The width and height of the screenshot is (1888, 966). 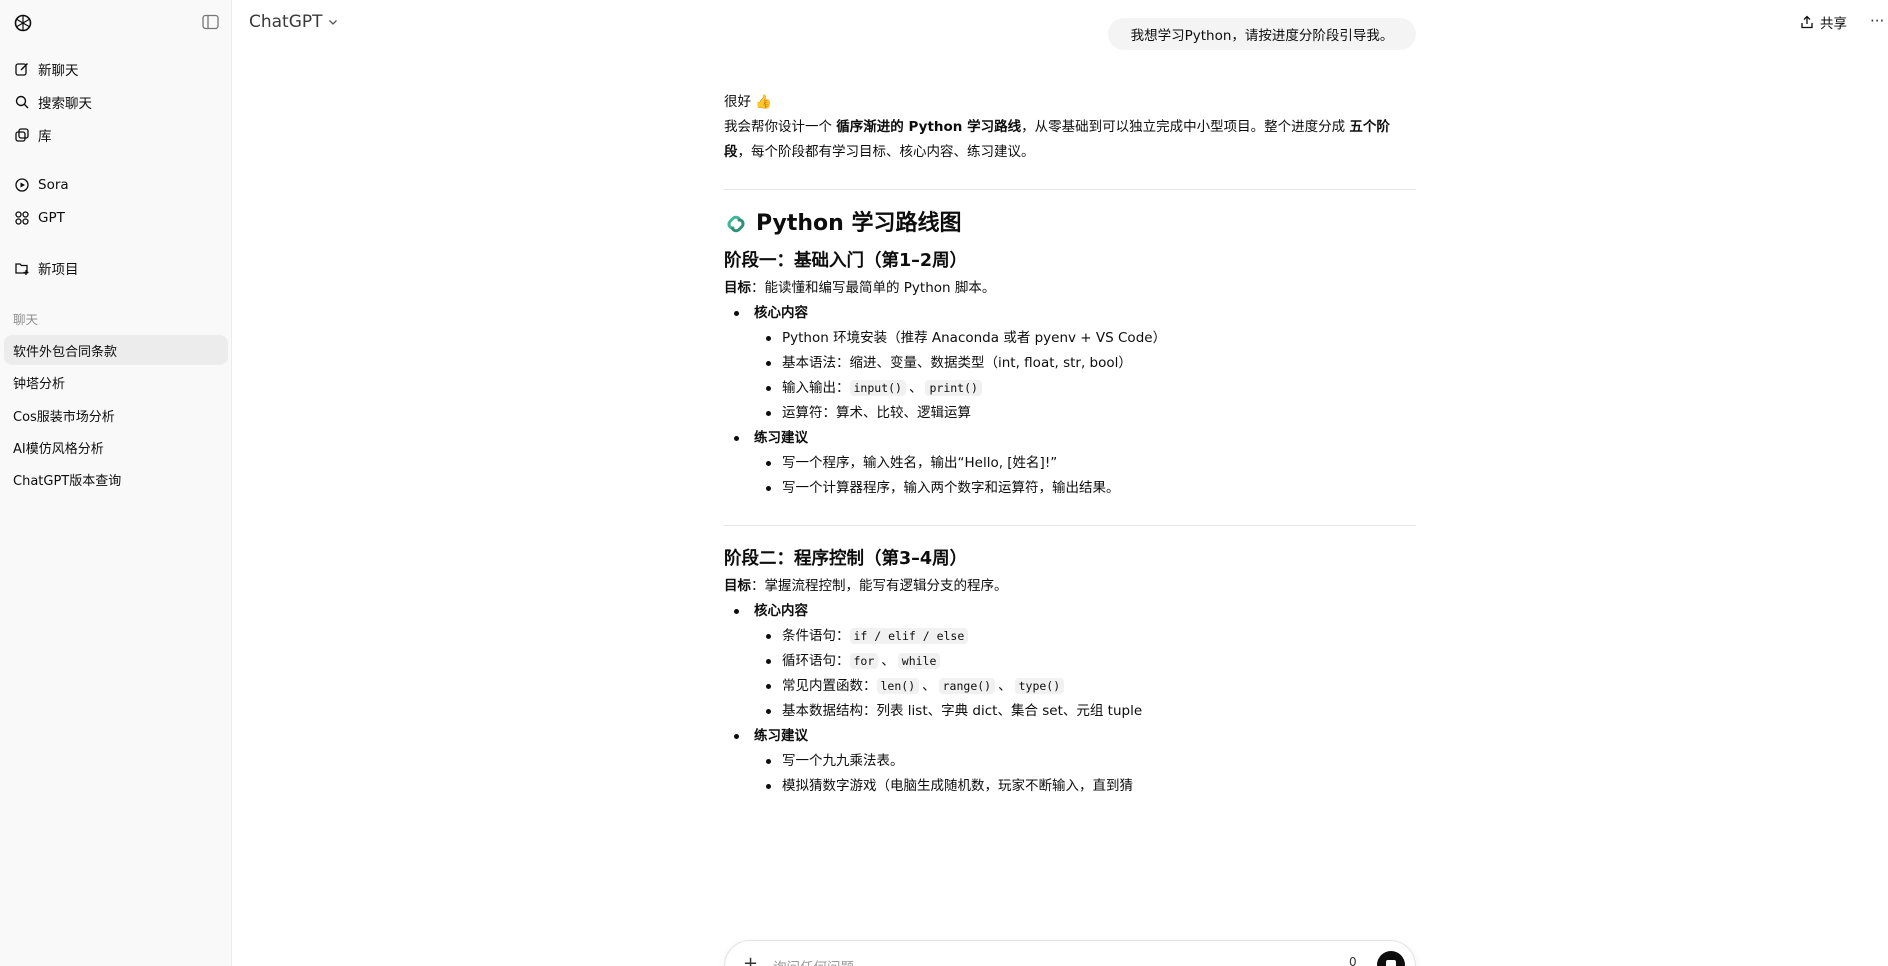 I want to click on gpt-label: GPT, so click(x=51, y=218).